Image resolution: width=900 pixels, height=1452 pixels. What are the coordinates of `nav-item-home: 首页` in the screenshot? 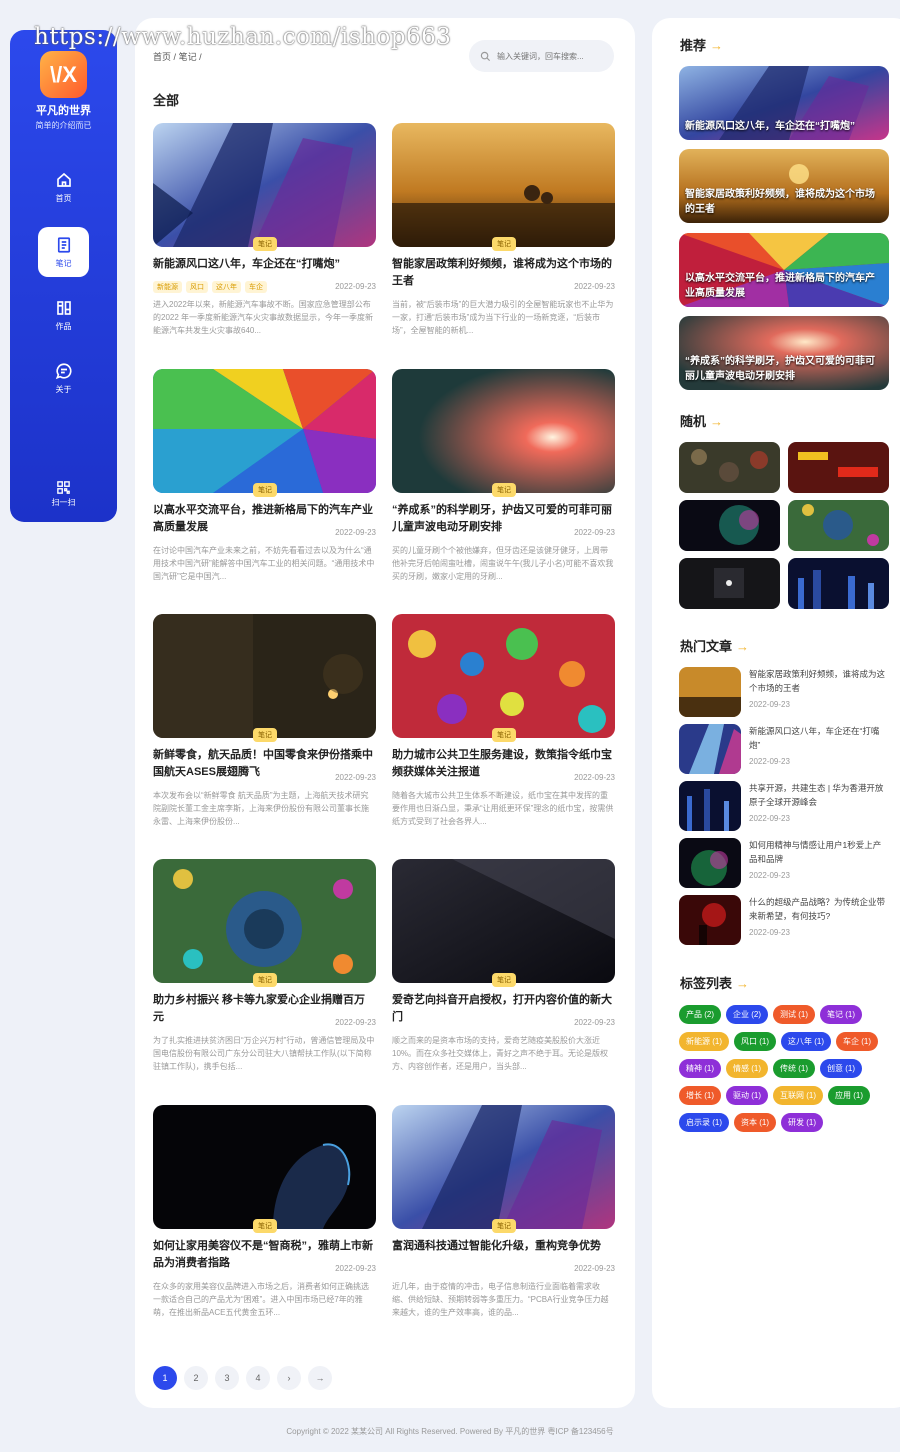 It's located at (63, 187).